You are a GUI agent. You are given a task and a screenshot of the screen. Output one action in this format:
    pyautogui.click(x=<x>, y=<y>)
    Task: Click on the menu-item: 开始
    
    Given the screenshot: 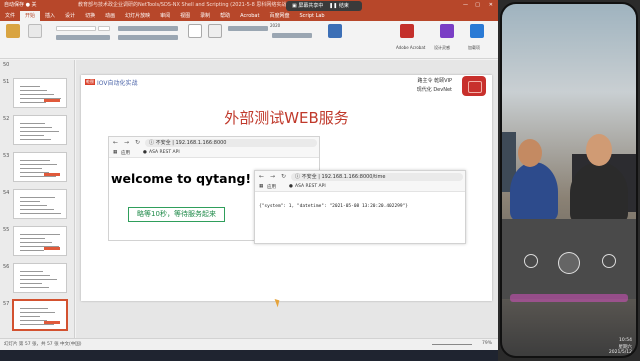 What is the action you would take?
    pyautogui.click(x=30, y=16)
    